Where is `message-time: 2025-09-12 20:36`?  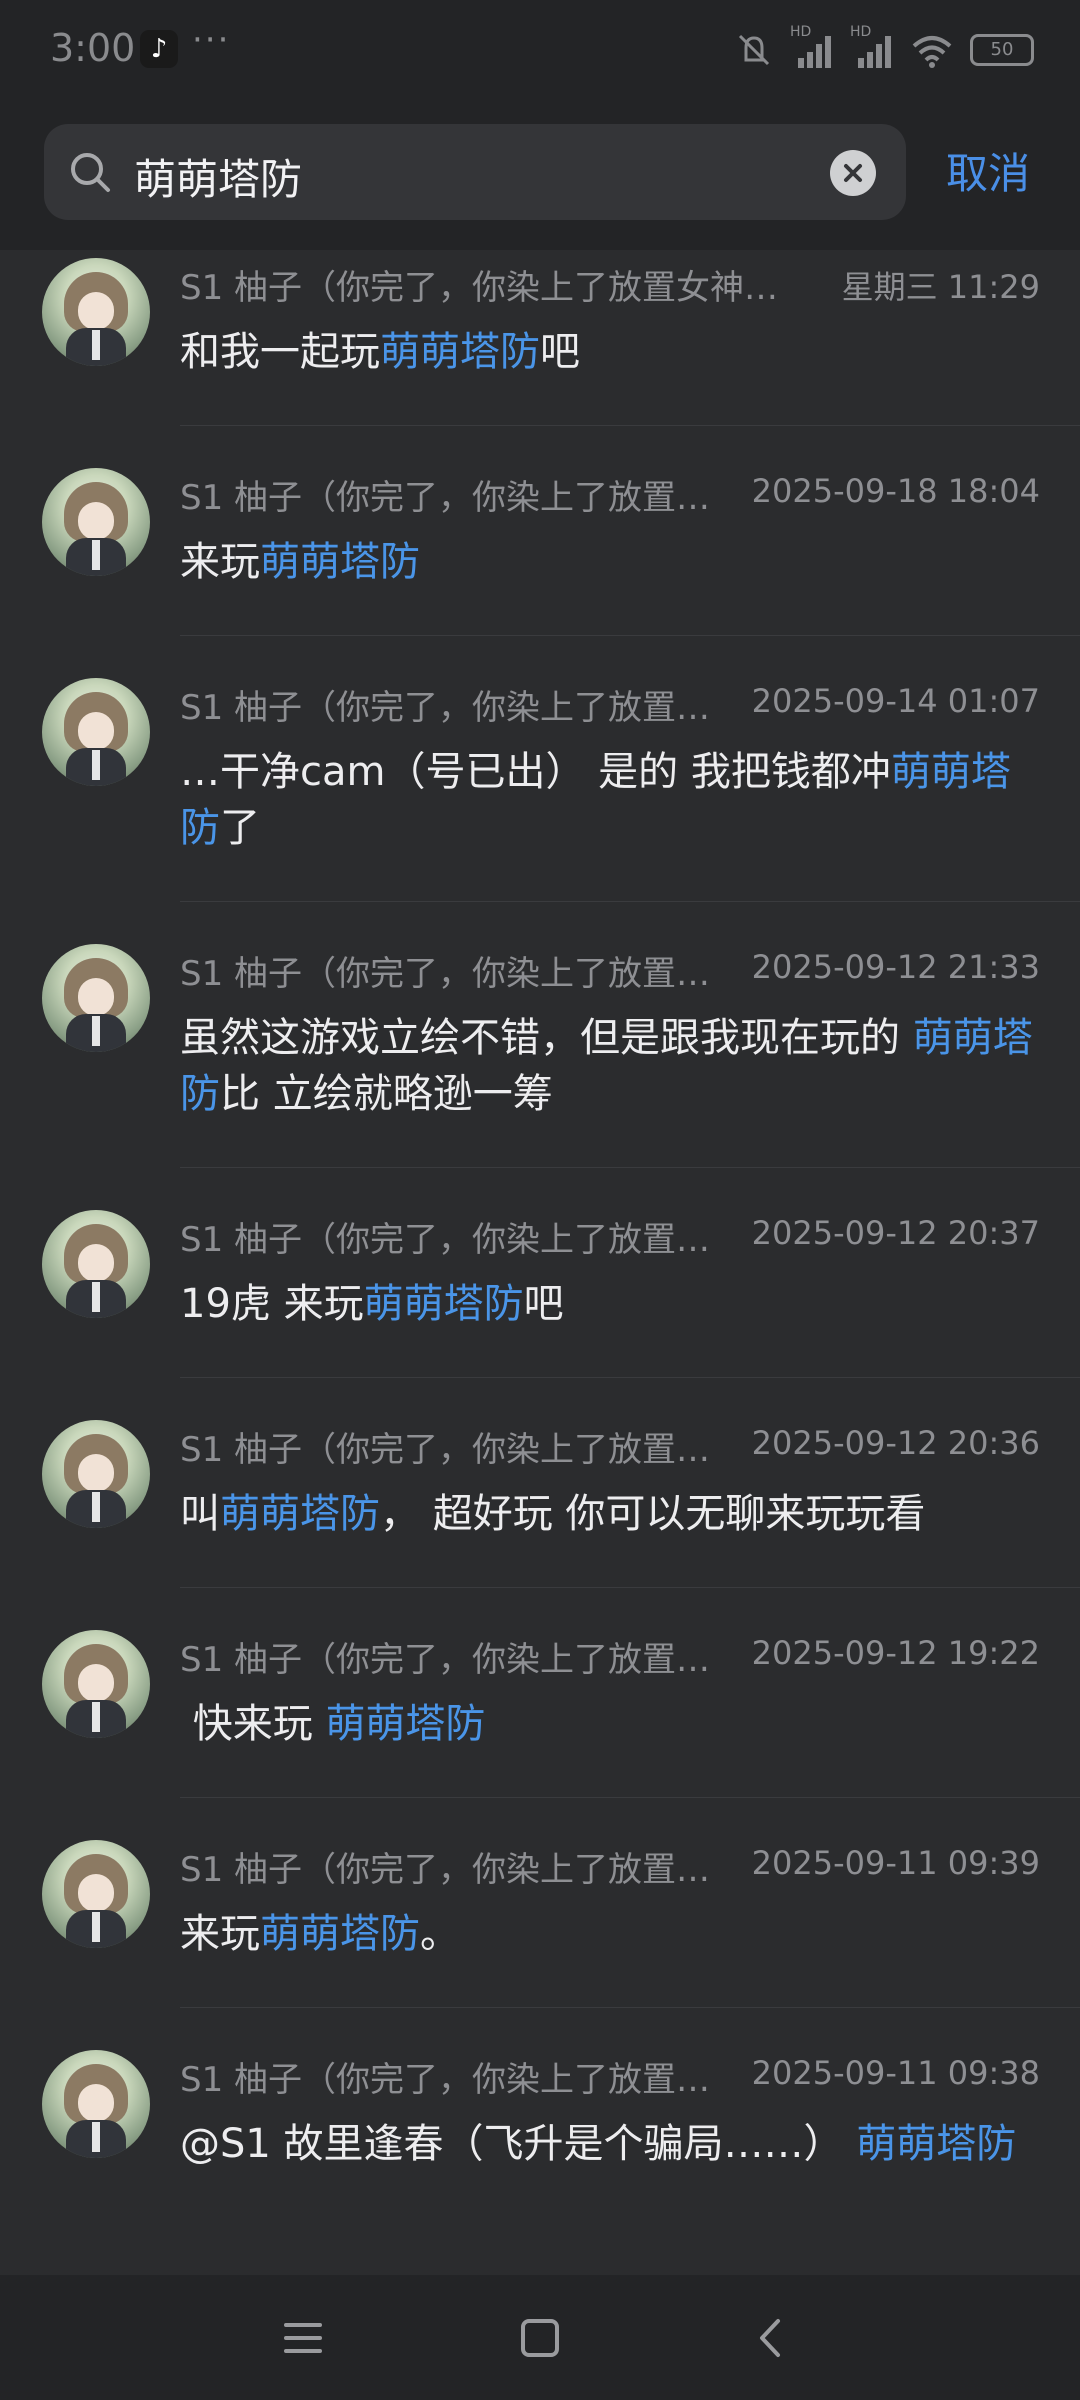
message-time: 2025-09-12 20:36 is located at coordinates (895, 1443).